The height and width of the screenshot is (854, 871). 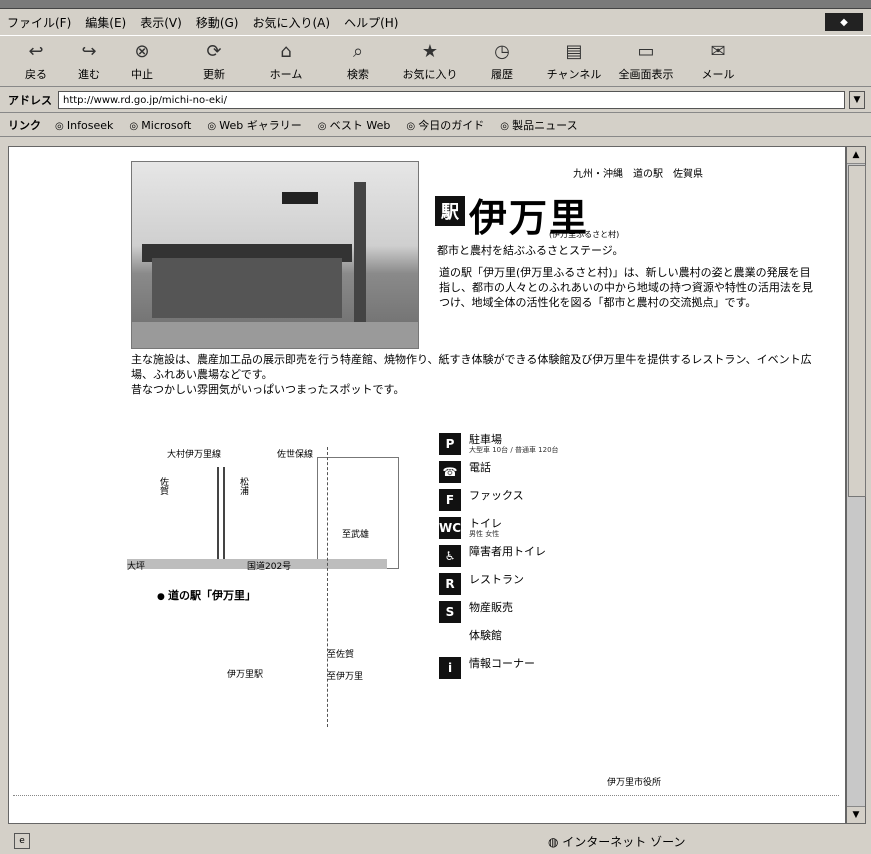 I want to click on info-icon: i, so click(x=450, y=668).